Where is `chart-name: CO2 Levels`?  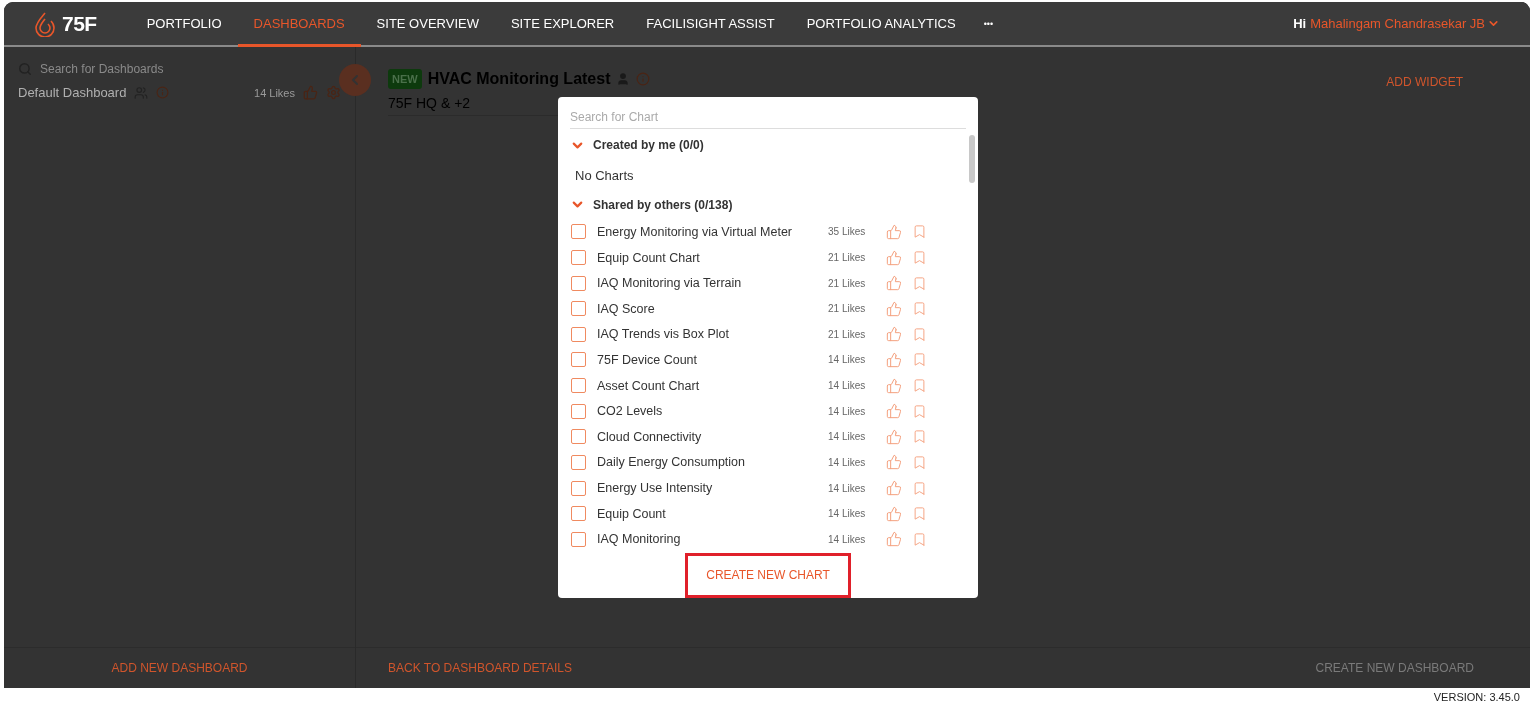
chart-name: CO2 Levels is located at coordinates (630, 411).